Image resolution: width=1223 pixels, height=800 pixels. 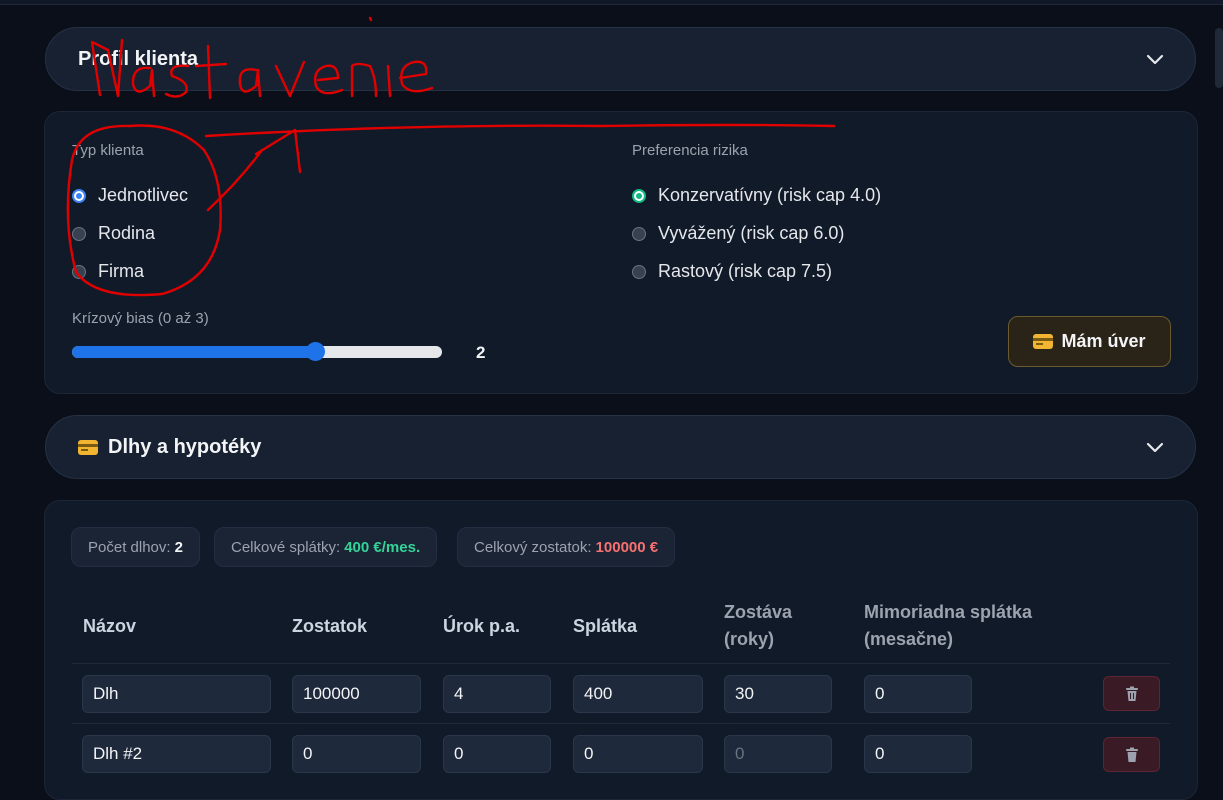 I want to click on option-label: Vyvážený (risk cap 6.0), so click(x=751, y=233).